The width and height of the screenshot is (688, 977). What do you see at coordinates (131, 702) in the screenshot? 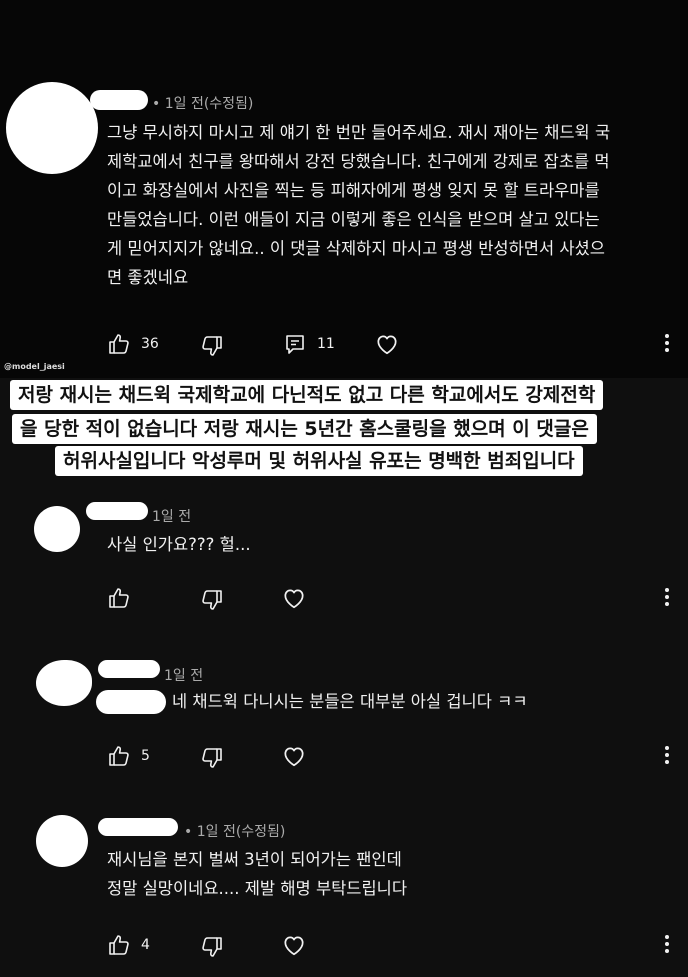
I see `redaction-overlay` at bounding box center [131, 702].